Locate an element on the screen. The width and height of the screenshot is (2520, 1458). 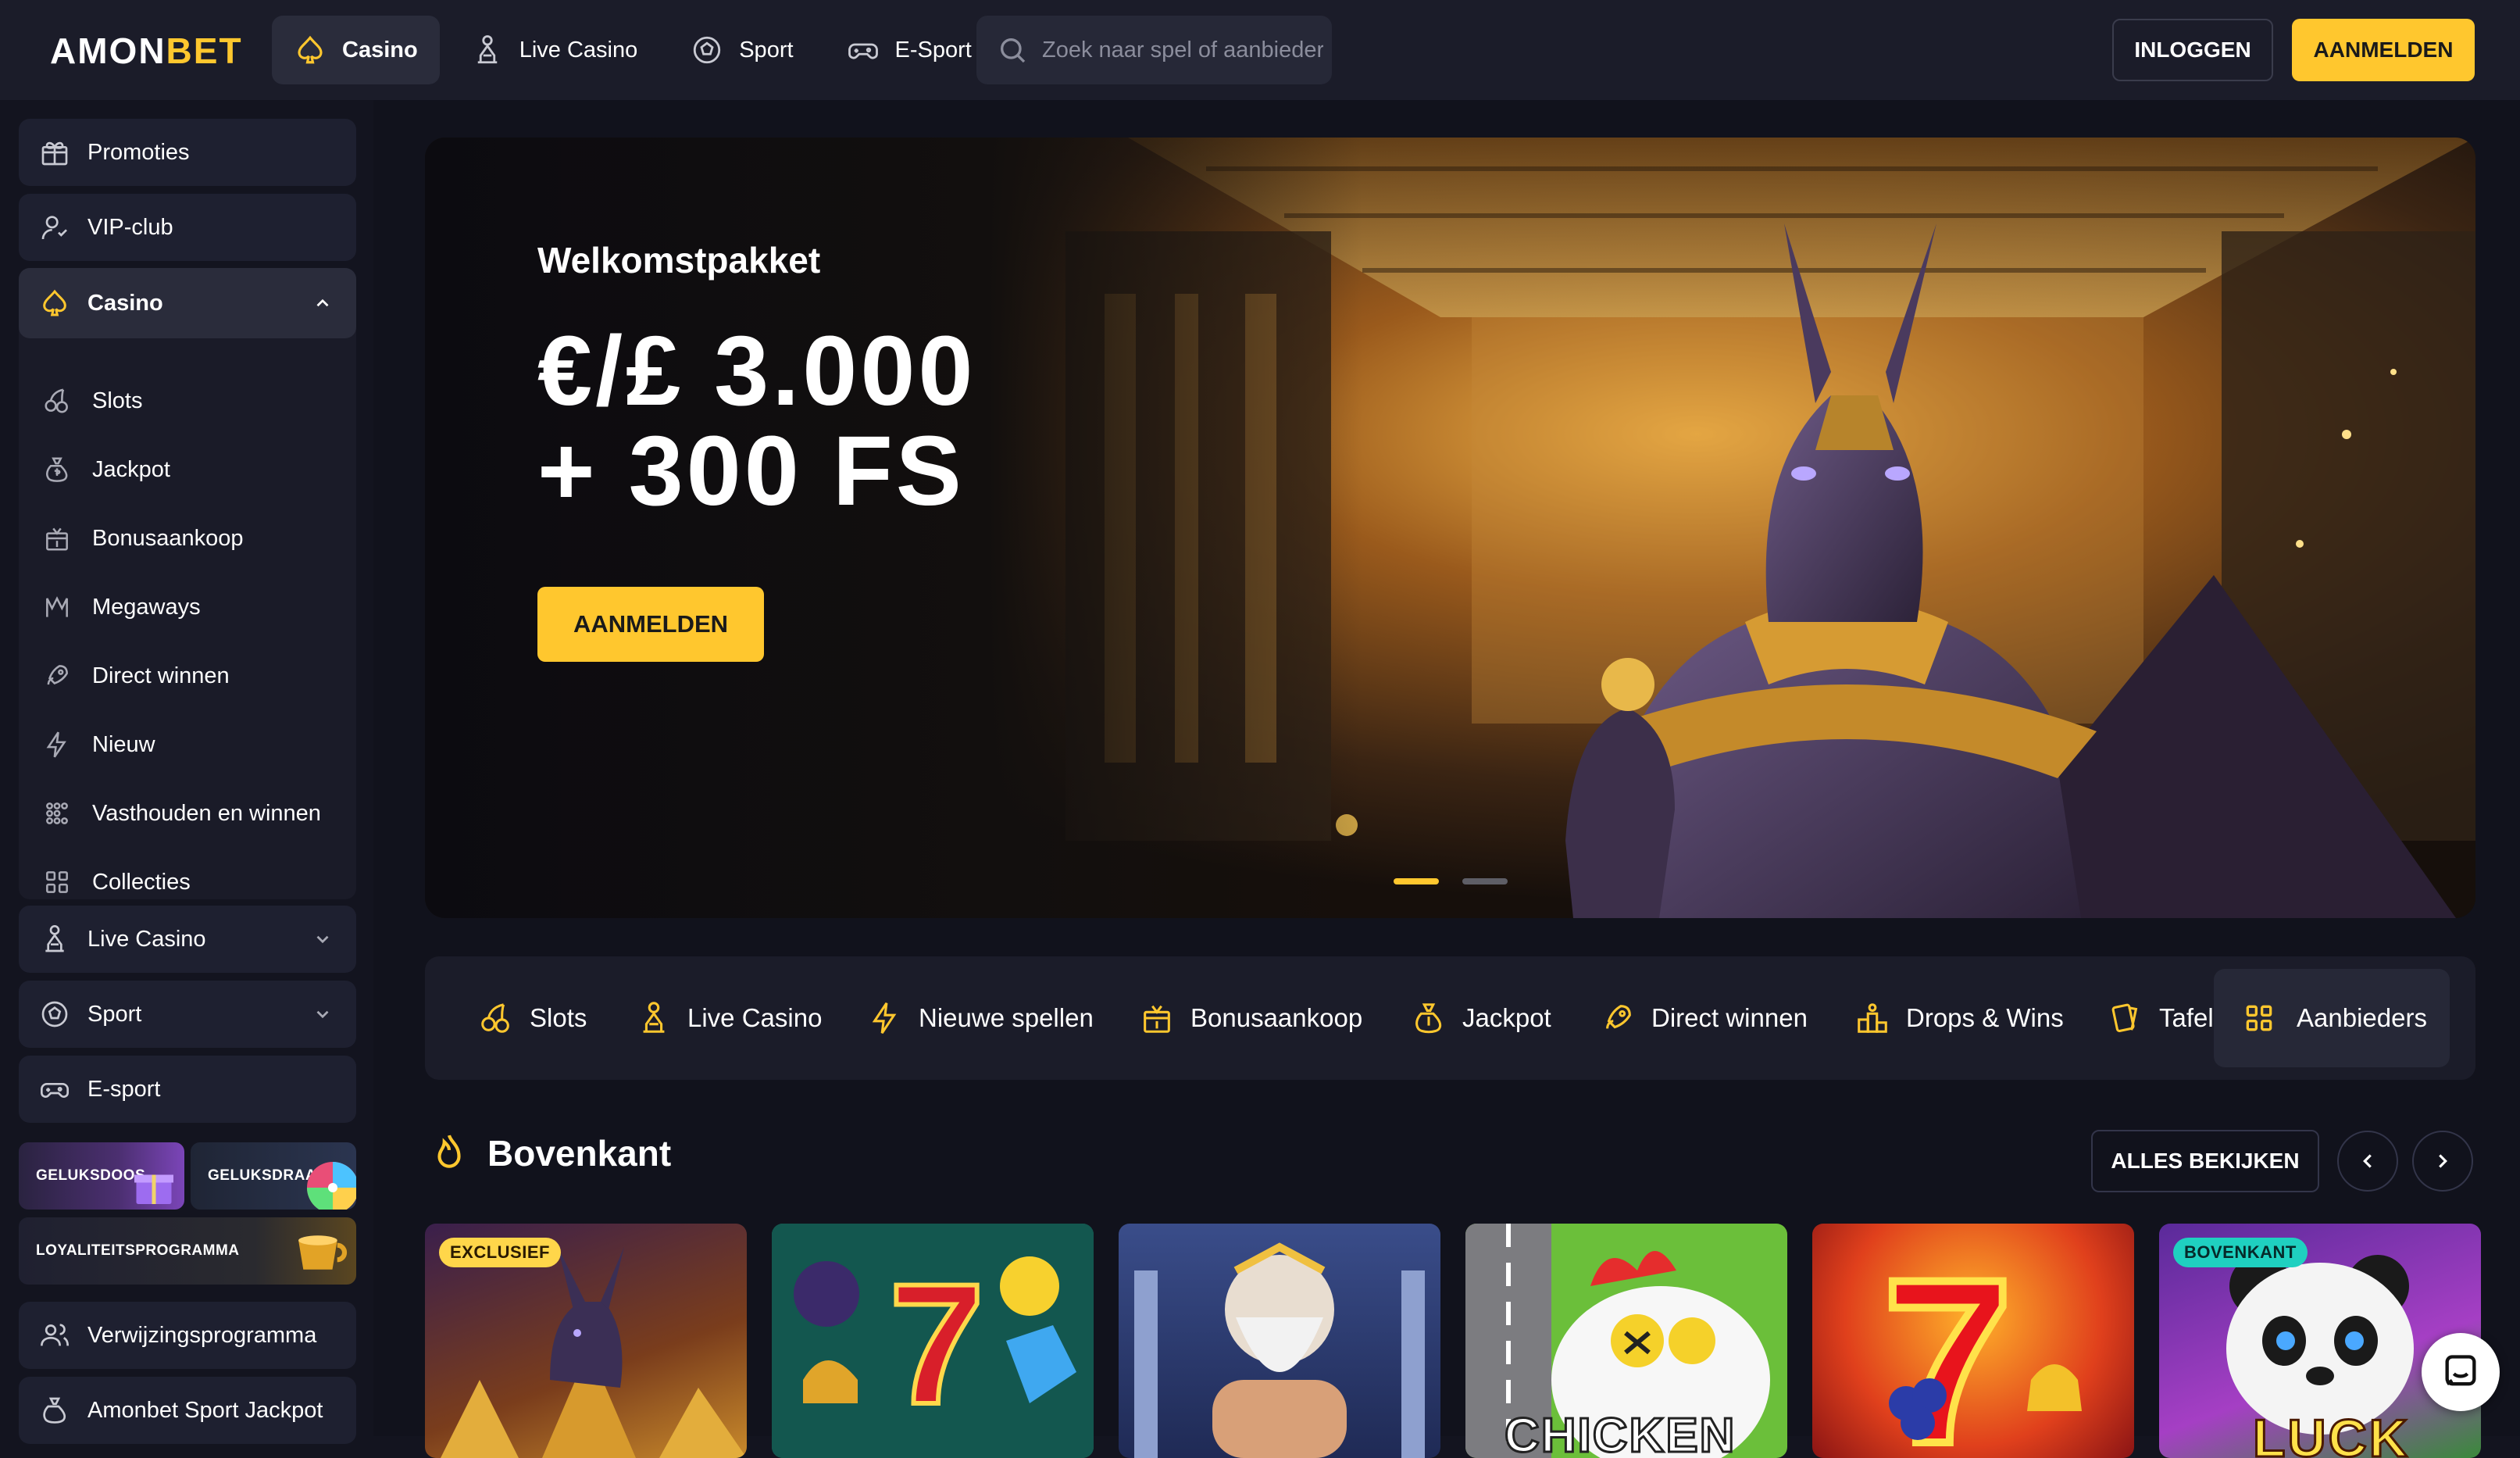
badge-top: BOVENKANT is located at coordinates (2240, 1252).